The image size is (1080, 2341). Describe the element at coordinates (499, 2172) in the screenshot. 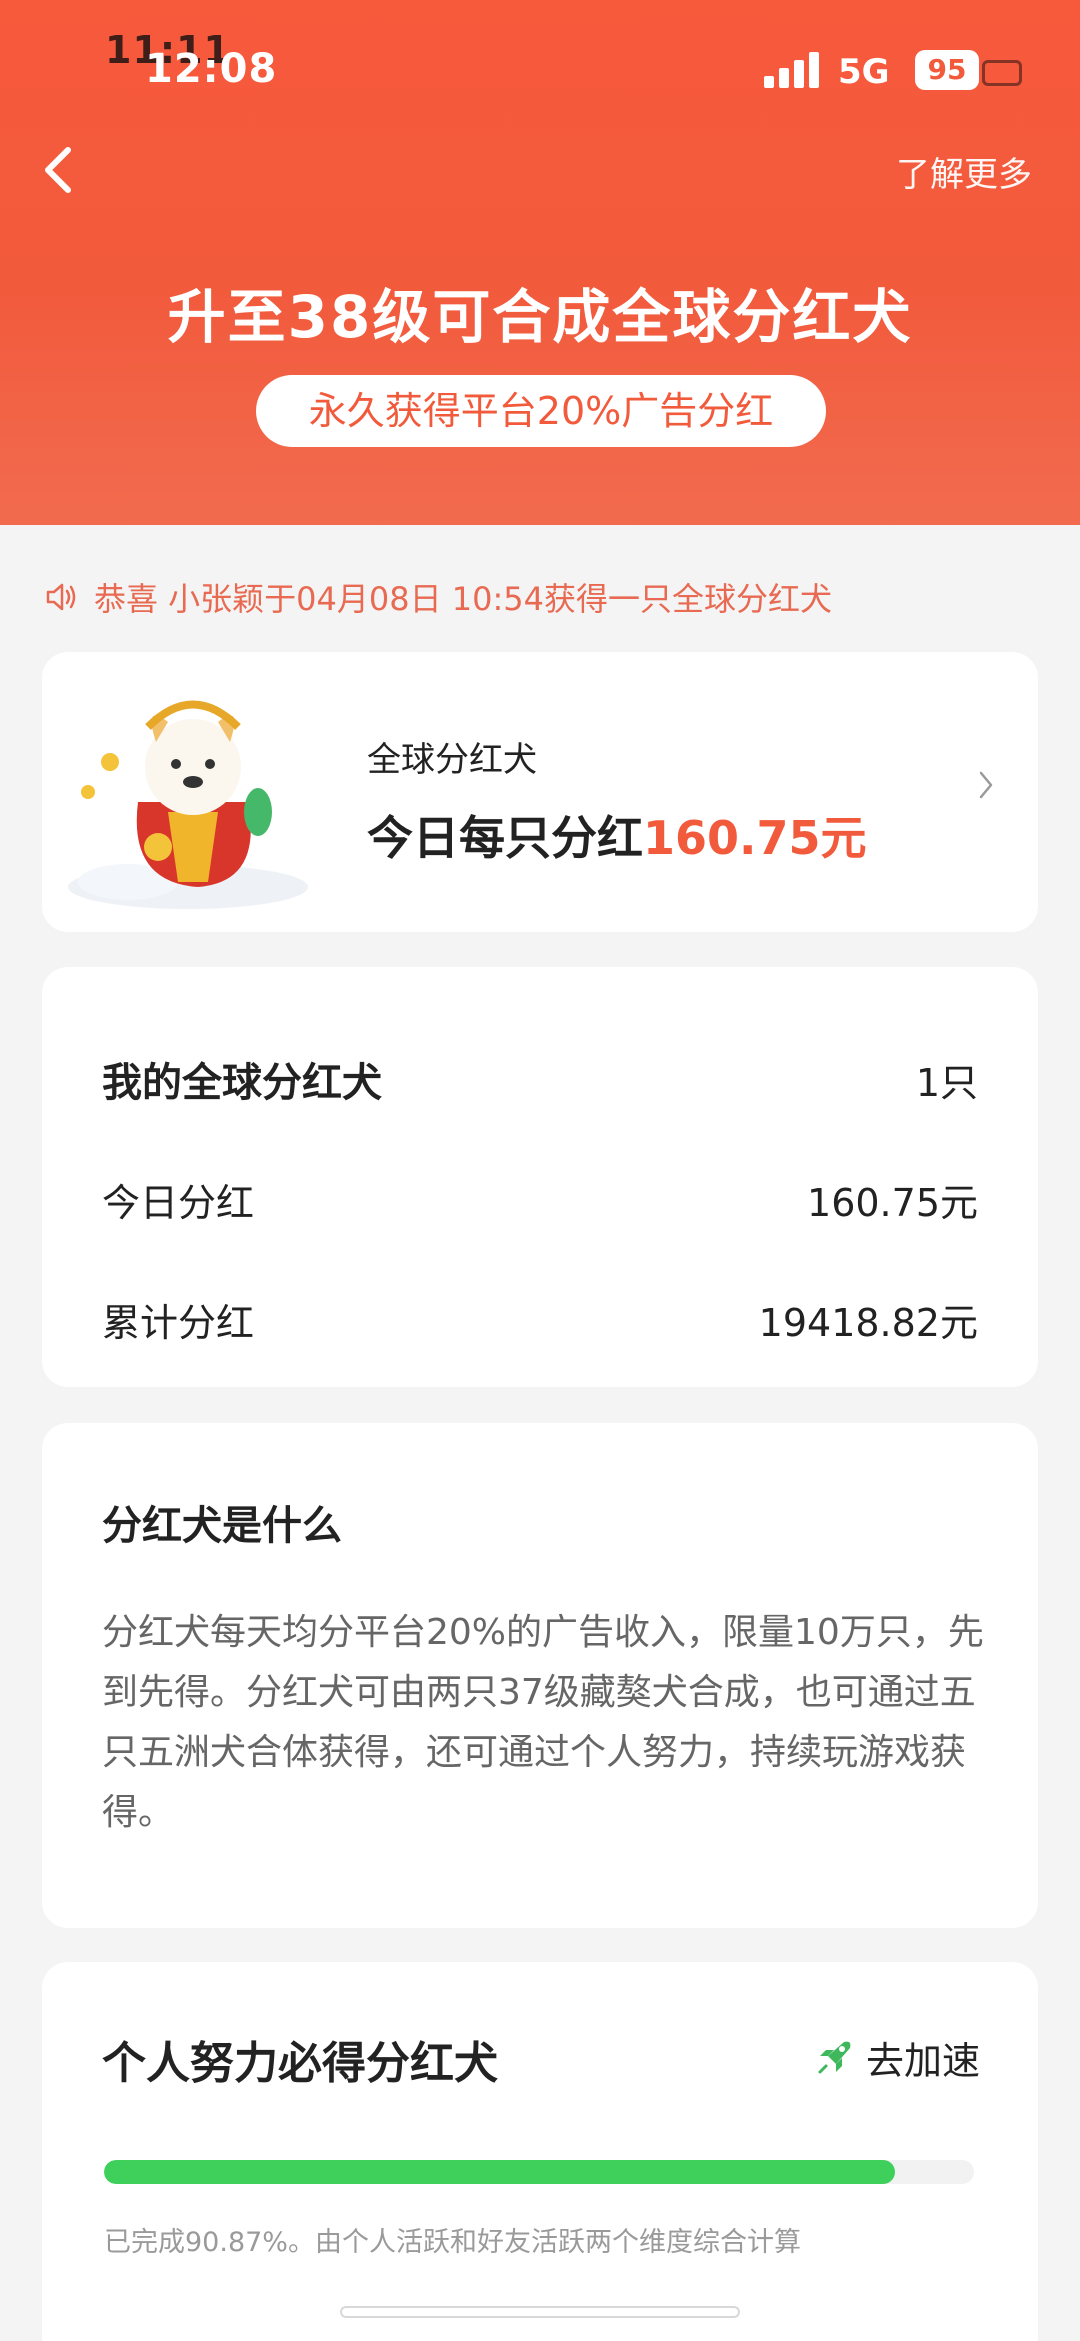

I see `effort-progress-fill` at that location.